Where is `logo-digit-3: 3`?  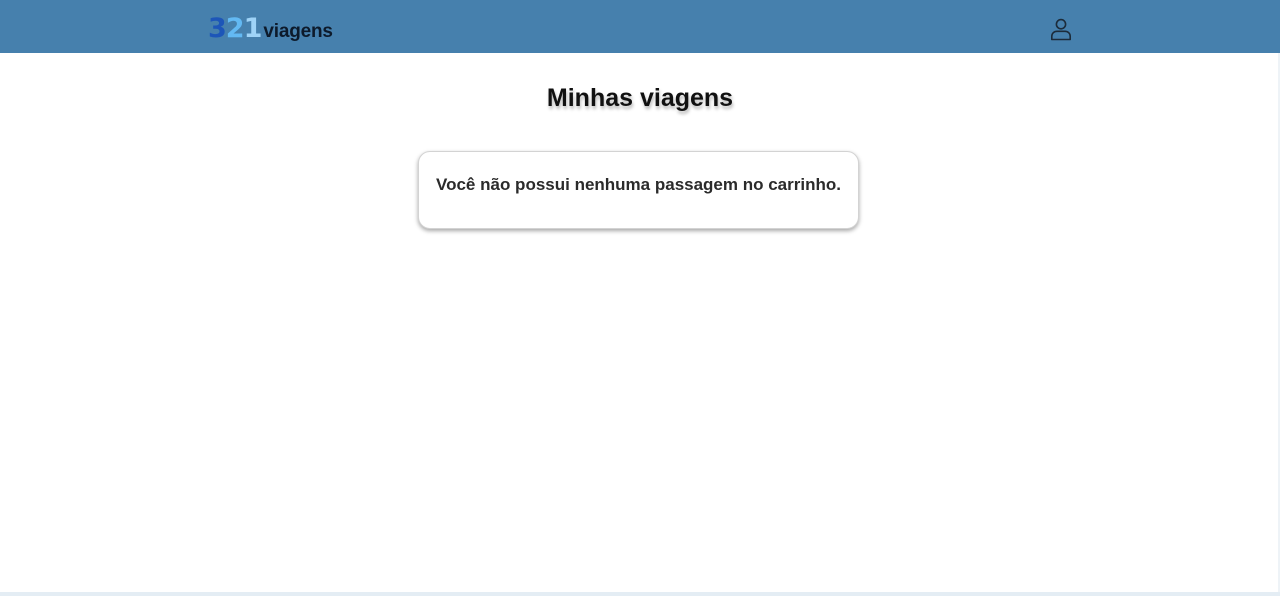 logo-digit-3: 3 is located at coordinates (217, 28).